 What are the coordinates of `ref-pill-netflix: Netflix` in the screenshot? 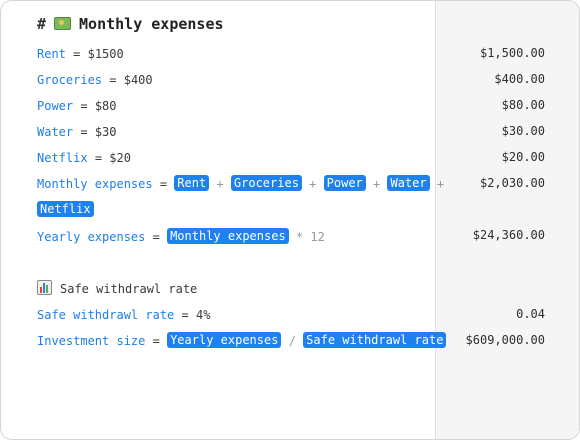 It's located at (65, 209).